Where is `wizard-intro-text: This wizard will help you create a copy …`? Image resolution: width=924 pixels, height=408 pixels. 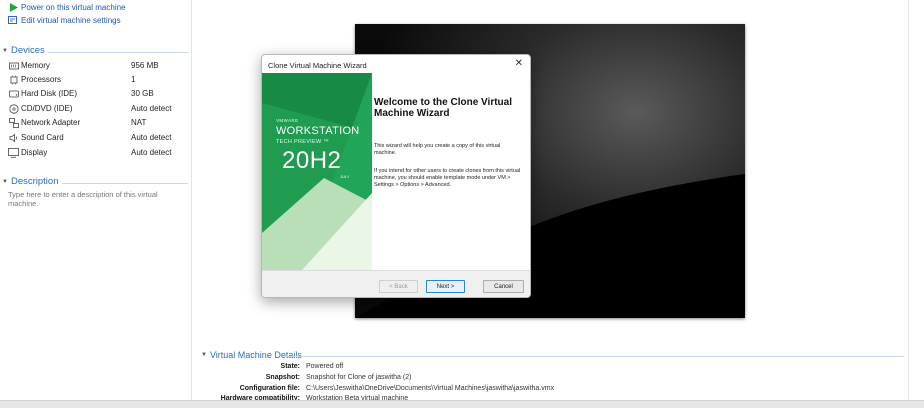 wizard-intro-text: This wizard will help you create a copy … is located at coordinates (437, 149).